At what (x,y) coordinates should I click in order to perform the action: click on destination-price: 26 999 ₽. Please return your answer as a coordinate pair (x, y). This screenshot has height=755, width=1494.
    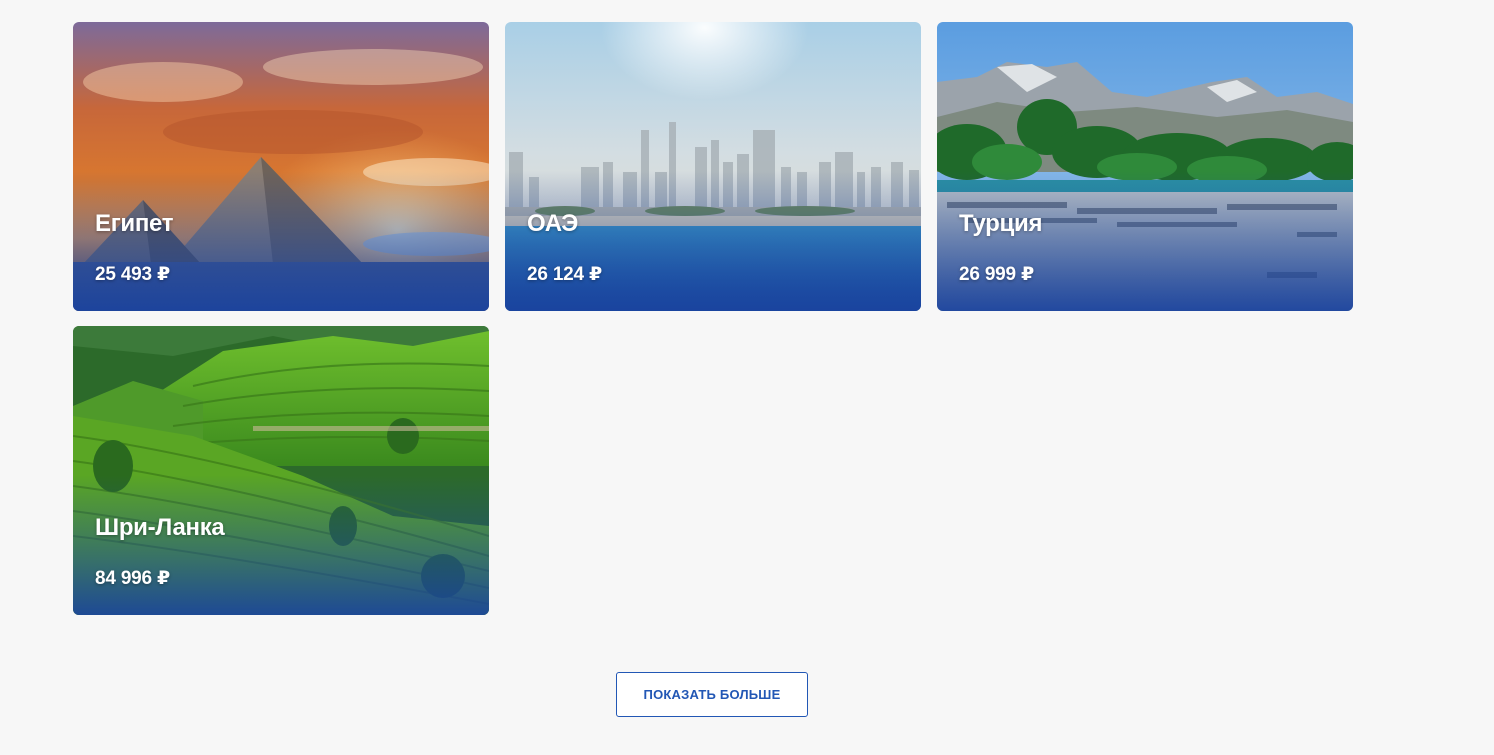
    Looking at the image, I should click on (997, 274).